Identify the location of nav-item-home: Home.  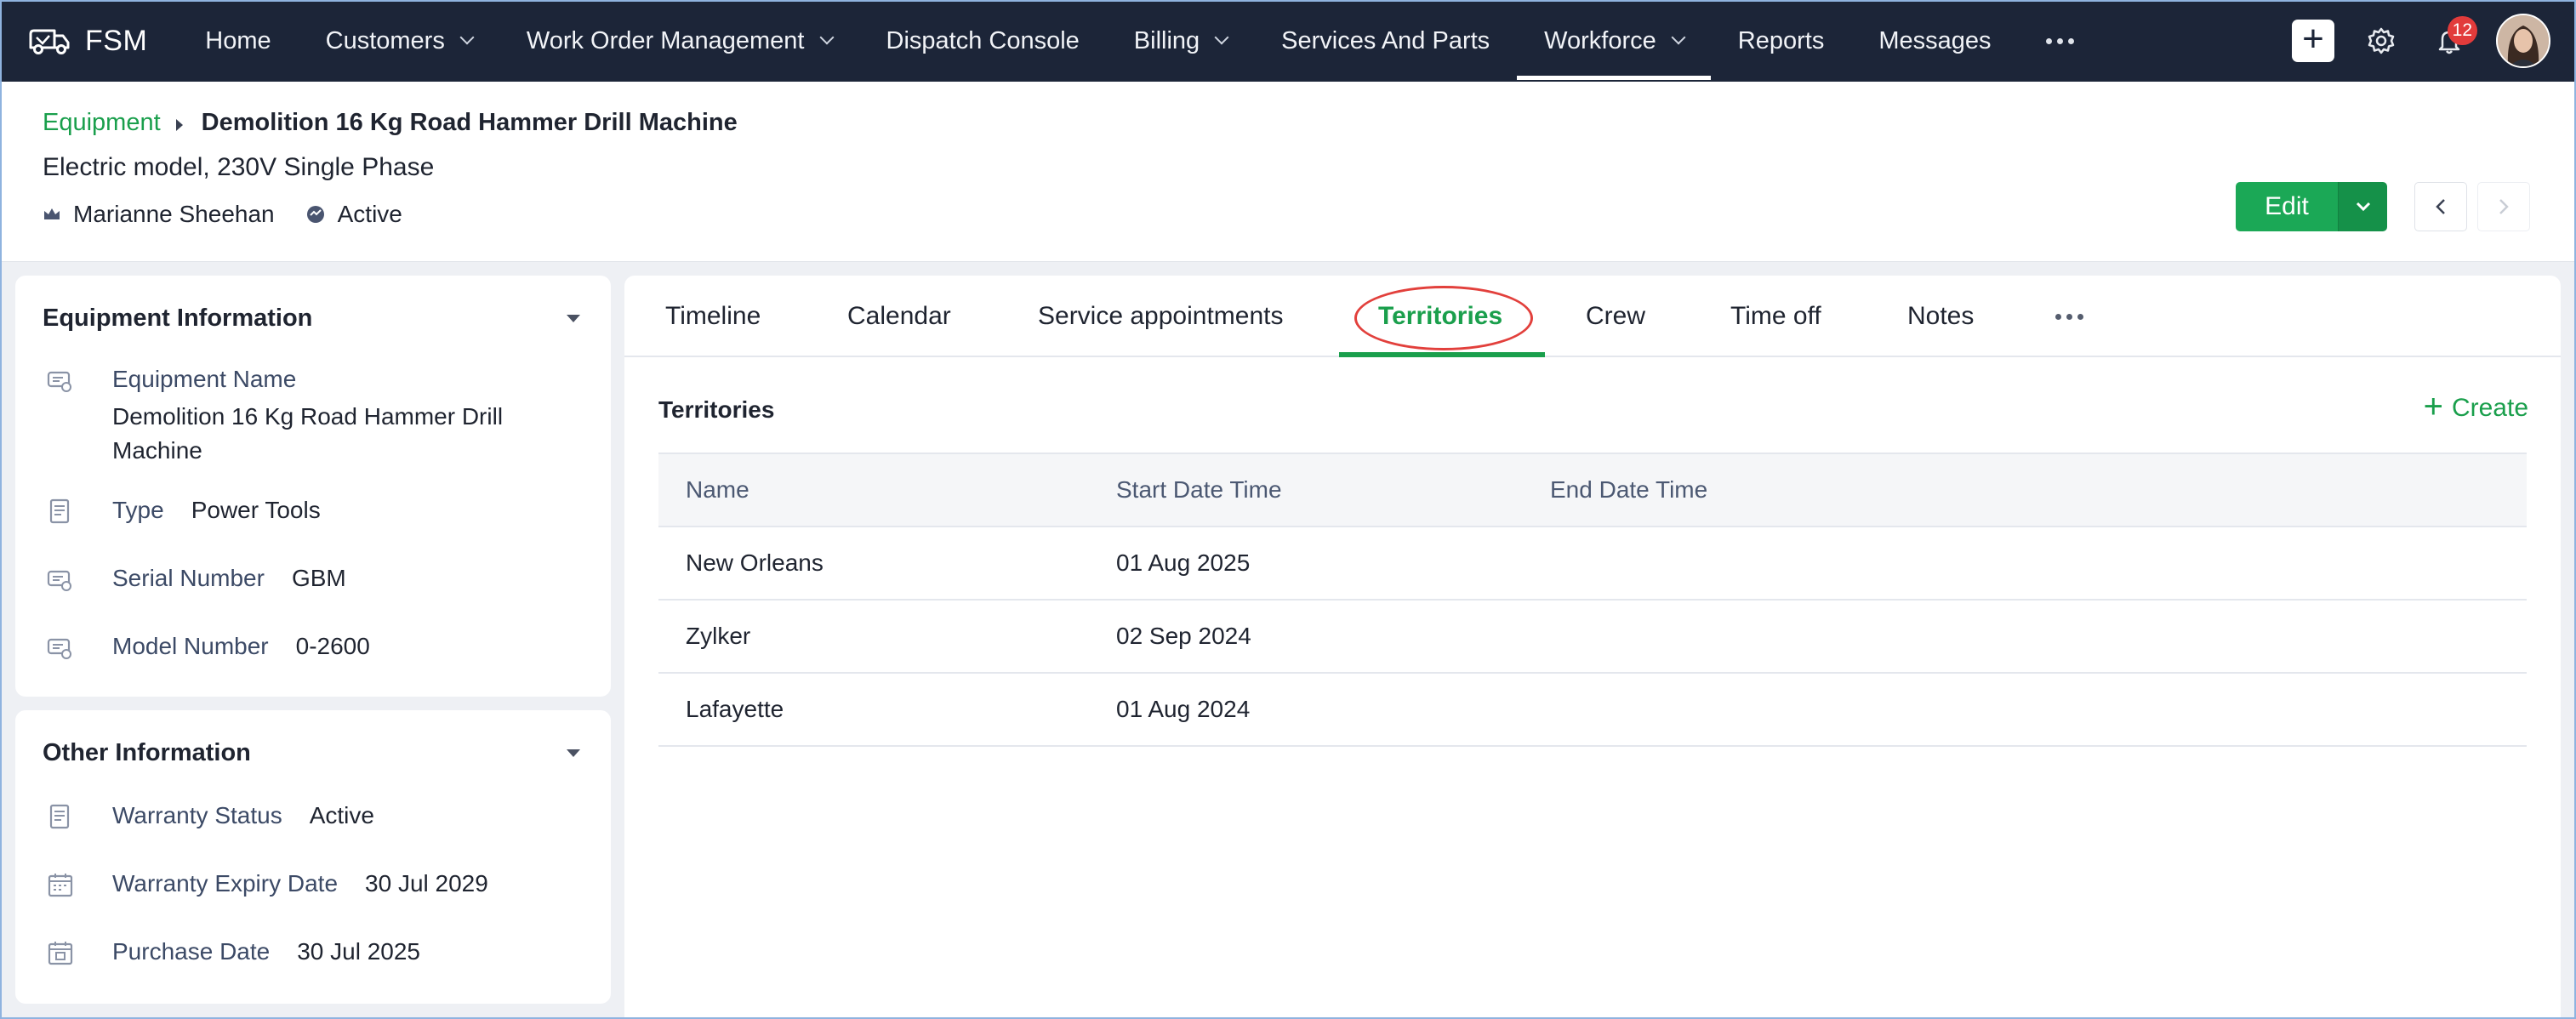
(238, 41).